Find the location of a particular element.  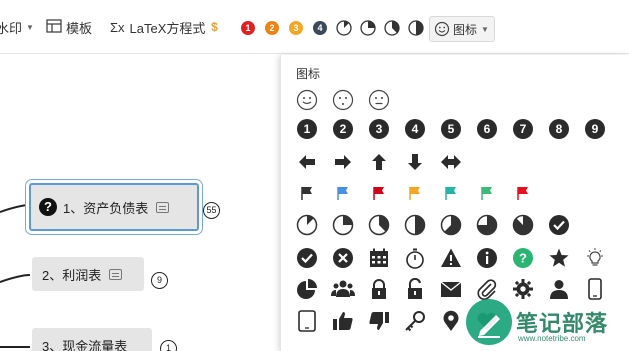

premium-badge: $ is located at coordinates (214, 26).